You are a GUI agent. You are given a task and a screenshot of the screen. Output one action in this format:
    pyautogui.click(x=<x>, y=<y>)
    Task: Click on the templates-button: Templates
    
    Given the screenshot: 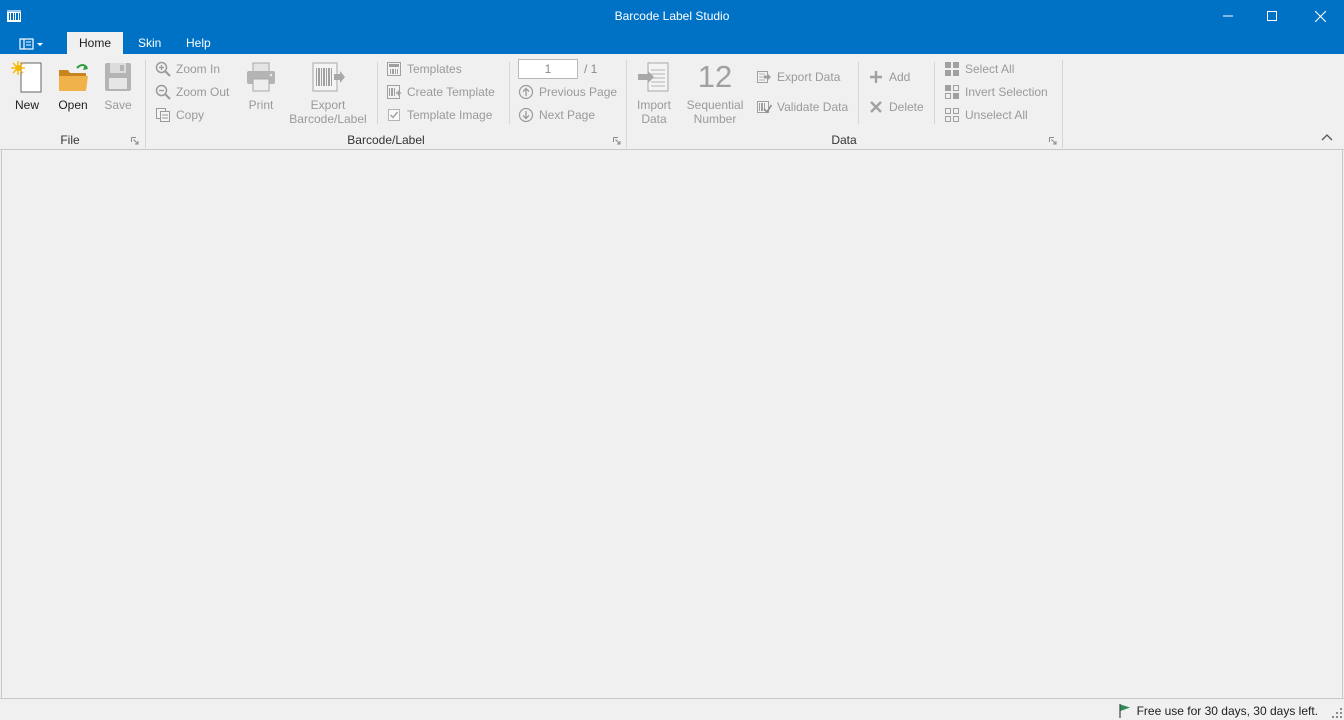 What is the action you would take?
    pyautogui.click(x=424, y=69)
    